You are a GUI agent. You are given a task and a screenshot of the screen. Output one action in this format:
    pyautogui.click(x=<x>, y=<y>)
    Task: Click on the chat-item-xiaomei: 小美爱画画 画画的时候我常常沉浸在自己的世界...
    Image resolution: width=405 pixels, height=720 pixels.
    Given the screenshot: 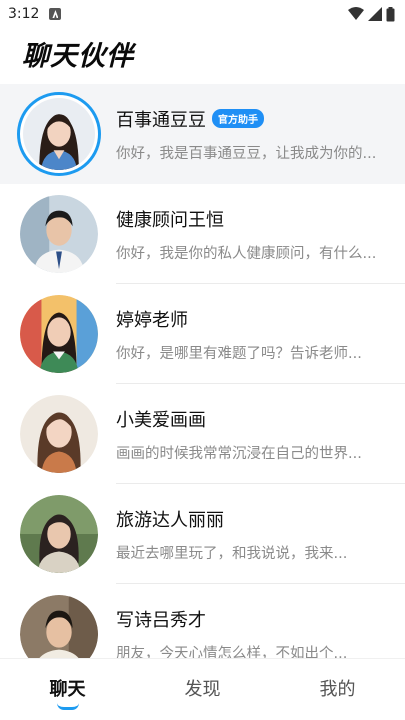 What is the action you would take?
    pyautogui.click(x=202, y=434)
    